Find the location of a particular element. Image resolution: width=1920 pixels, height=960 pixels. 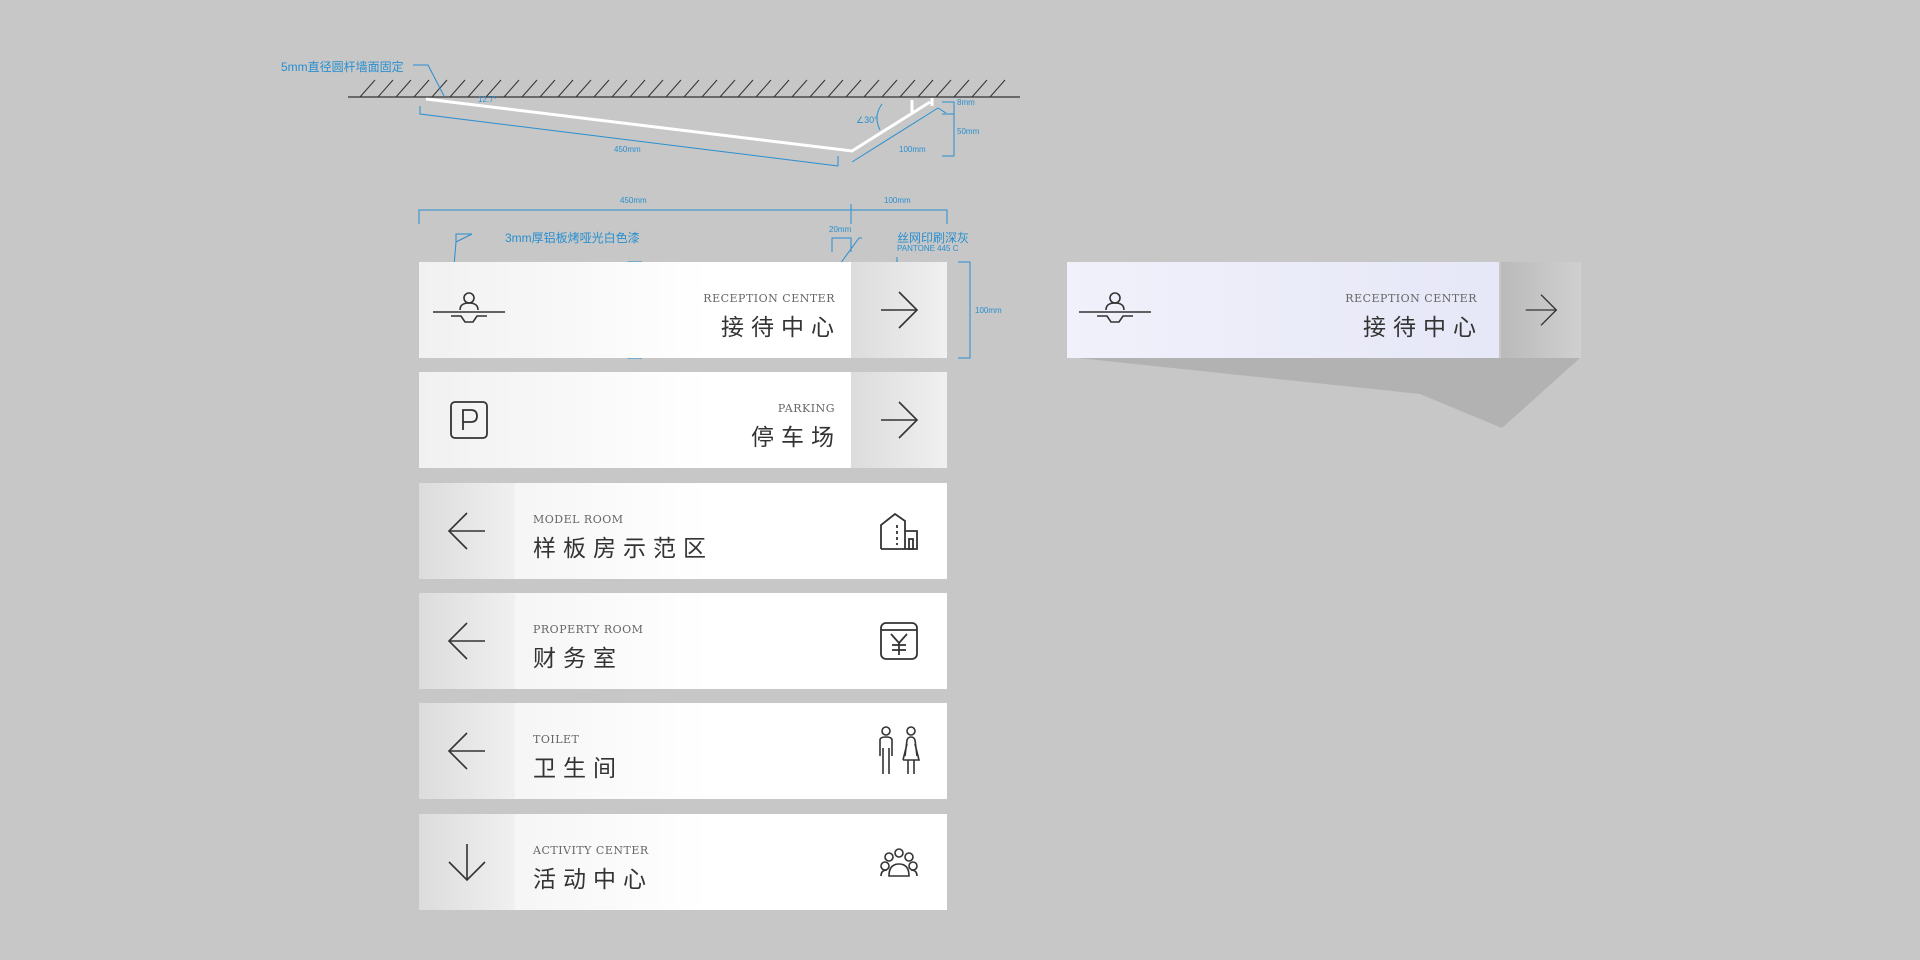

preview-arrow-box is located at coordinates (1541, 310).